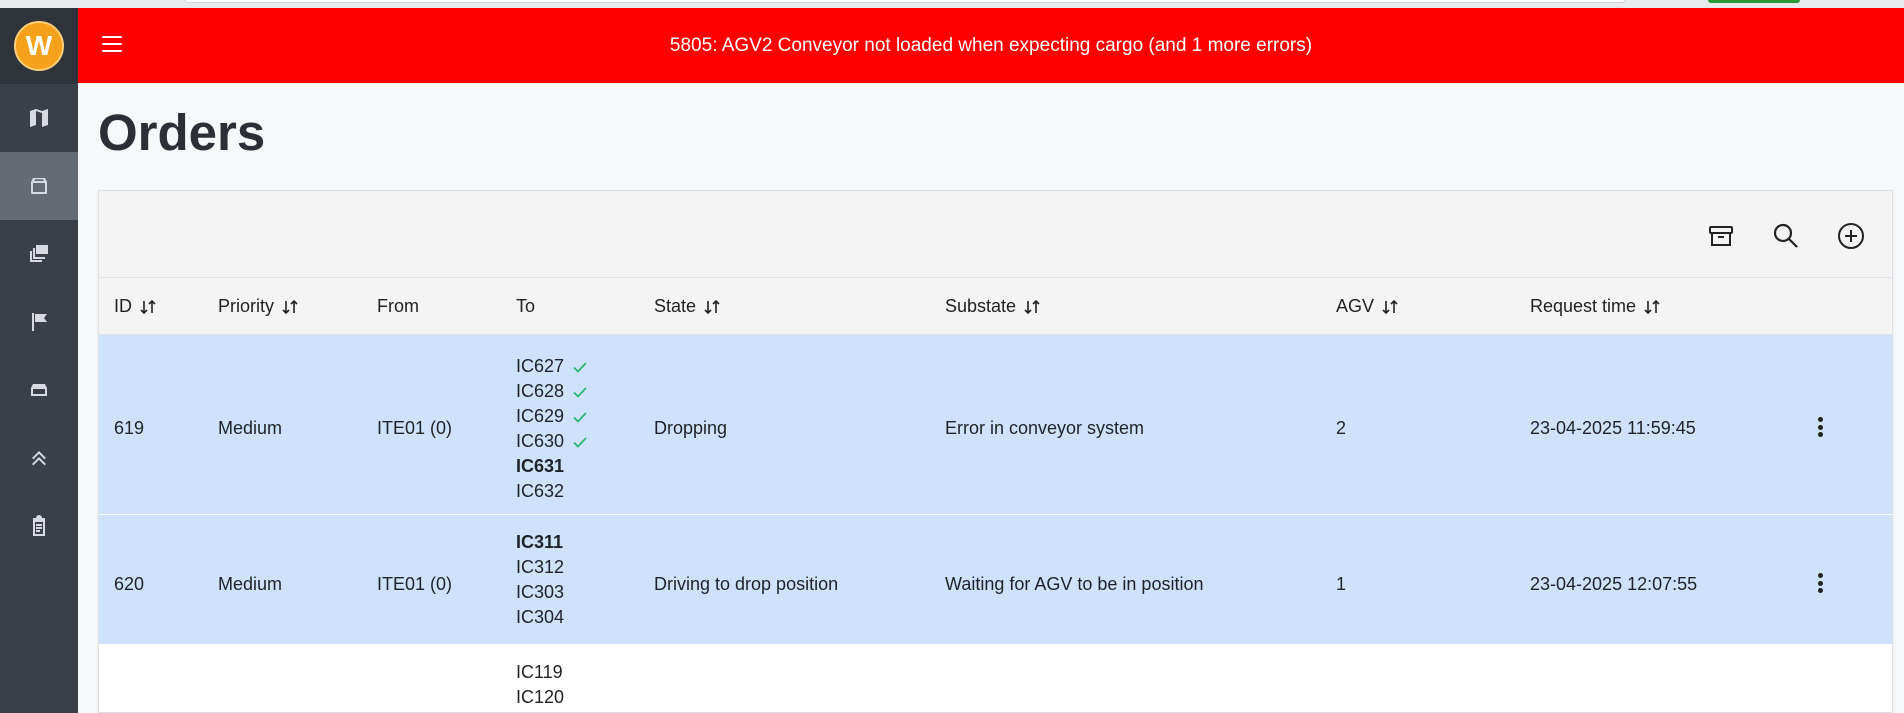 The image size is (1904, 713). I want to click on to-item-current: IC631, so click(552, 466).